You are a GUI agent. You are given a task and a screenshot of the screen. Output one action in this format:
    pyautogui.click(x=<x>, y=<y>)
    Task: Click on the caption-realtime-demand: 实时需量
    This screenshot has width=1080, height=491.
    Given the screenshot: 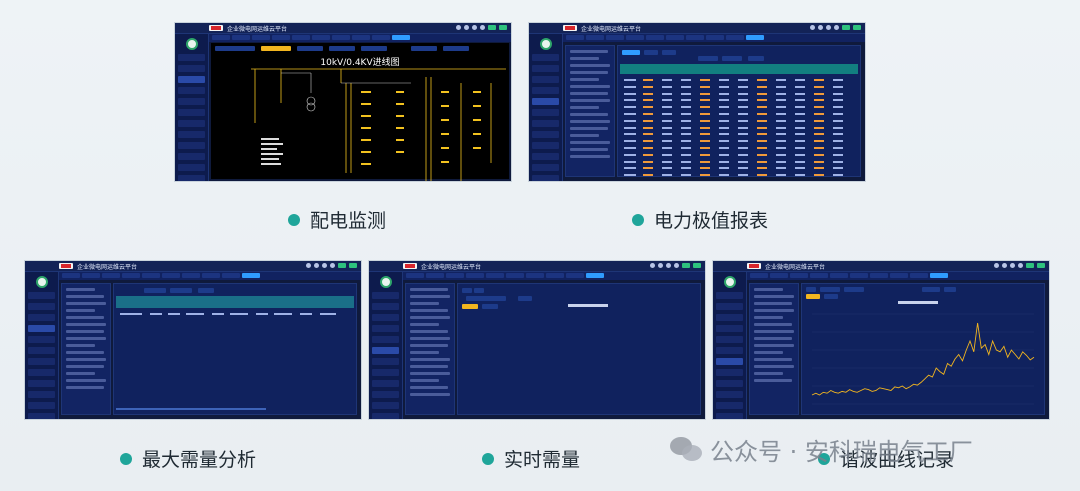 What is the action you would take?
    pyautogui.click(x=531, y=458)
    